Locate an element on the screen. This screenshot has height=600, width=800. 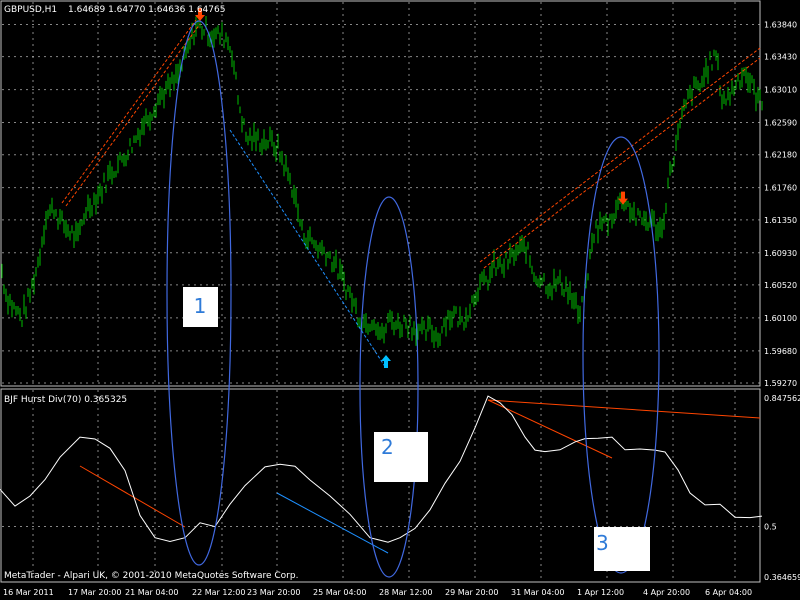
price-axis-tick-label: 1.62590 is located at coordinates (780, 123).